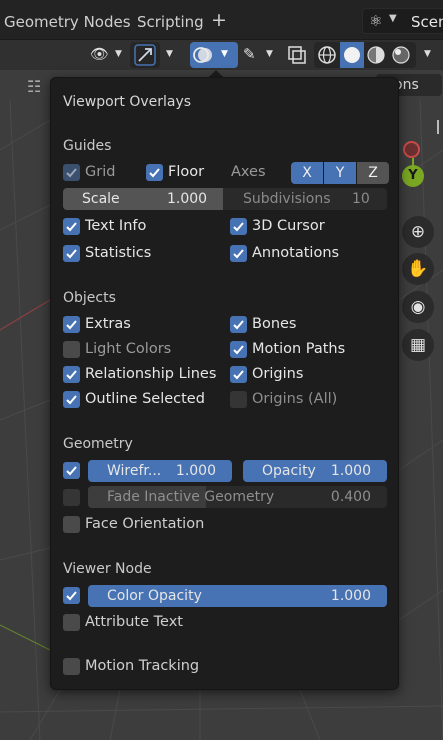 The height and width of the screenshot is (740, 443). I want to click on visibility-dropdown: 👁 ▼, so click(107, 55).